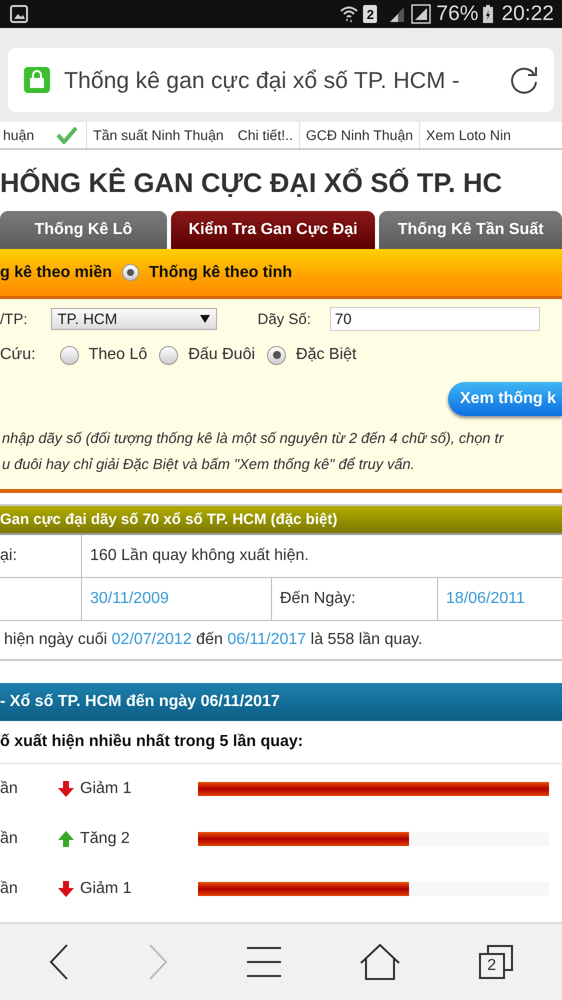 The width and height of the screenshot is (562, 1000). Describe the element at coordinates (470, 230) in the screenshot. I see `tab: Thống Kê Tần Suất` at that location.